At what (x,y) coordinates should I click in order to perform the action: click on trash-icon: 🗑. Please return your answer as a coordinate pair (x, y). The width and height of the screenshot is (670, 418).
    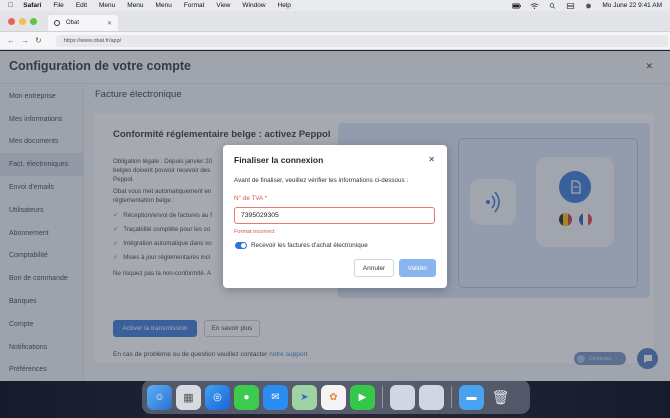
    Looking at the image, I should click on (500, 397).